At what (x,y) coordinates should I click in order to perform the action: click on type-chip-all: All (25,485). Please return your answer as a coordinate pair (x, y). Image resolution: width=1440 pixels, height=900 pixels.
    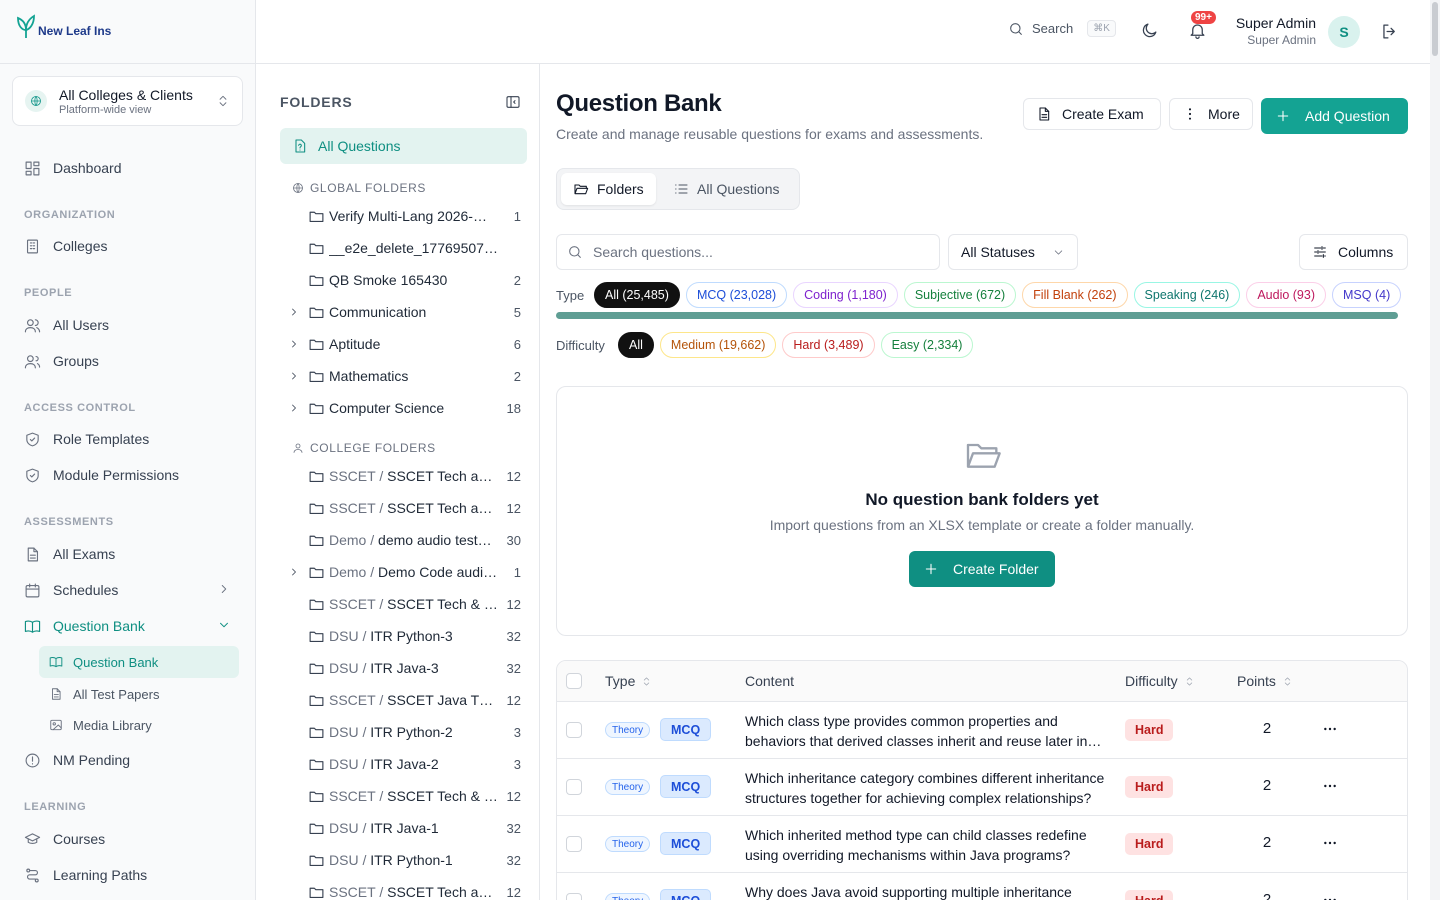
    Looking at the image, I should click on (637, 295).